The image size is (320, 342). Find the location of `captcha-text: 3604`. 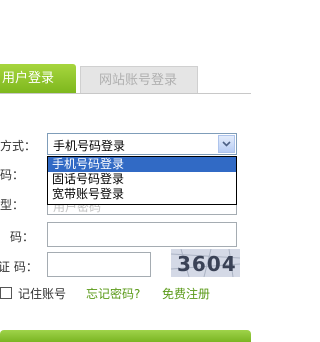

captcha-text: 3604 is located at coordinates (207, 264).